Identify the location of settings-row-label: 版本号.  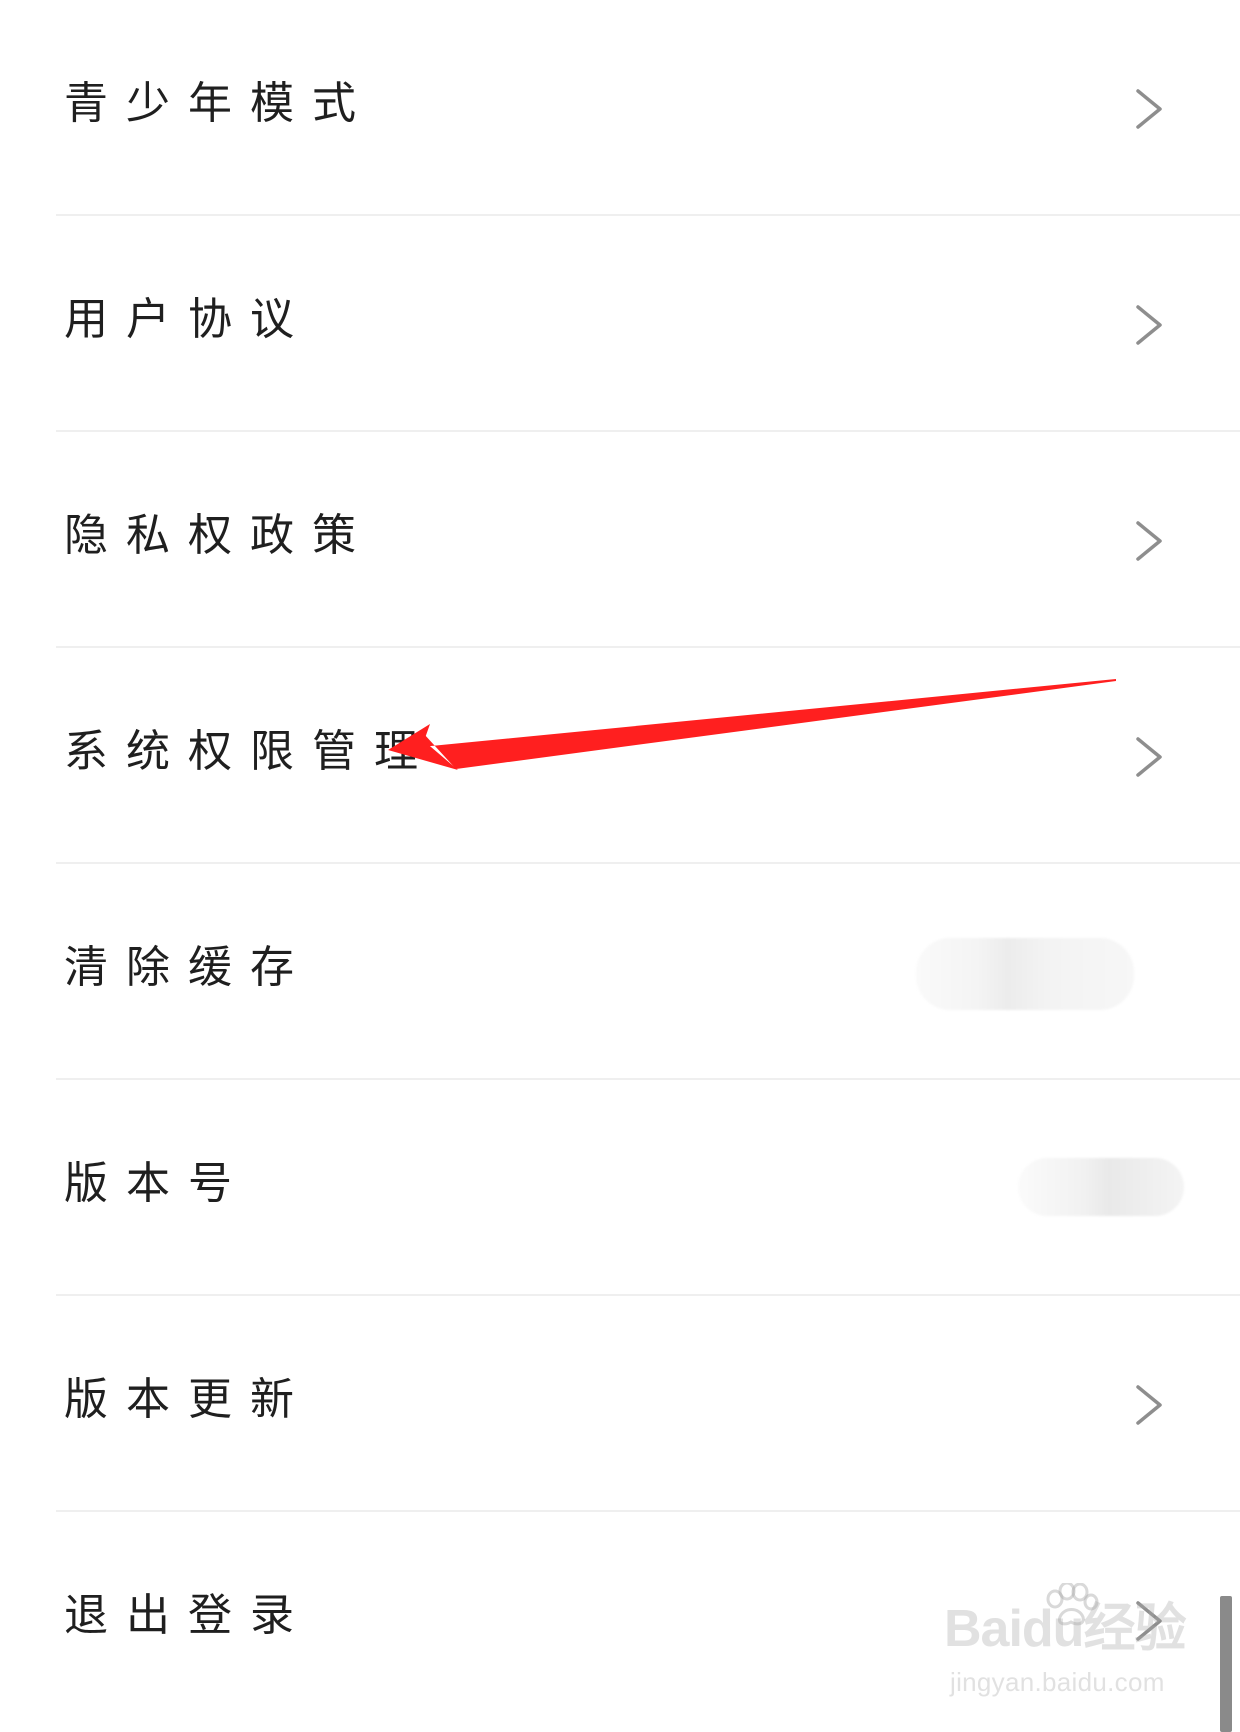
(157, 1183).